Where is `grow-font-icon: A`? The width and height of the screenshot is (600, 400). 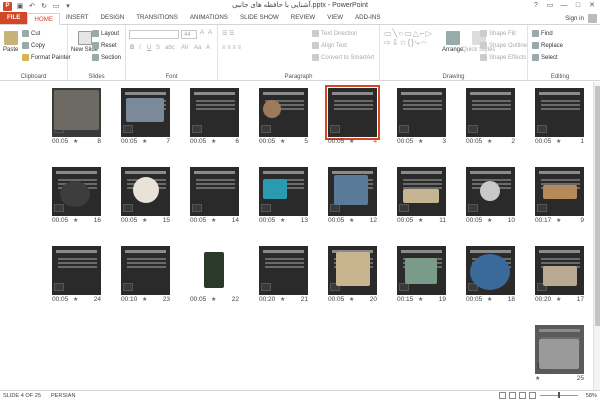 grow-font-icon: A is located at coordinates (202, 33).